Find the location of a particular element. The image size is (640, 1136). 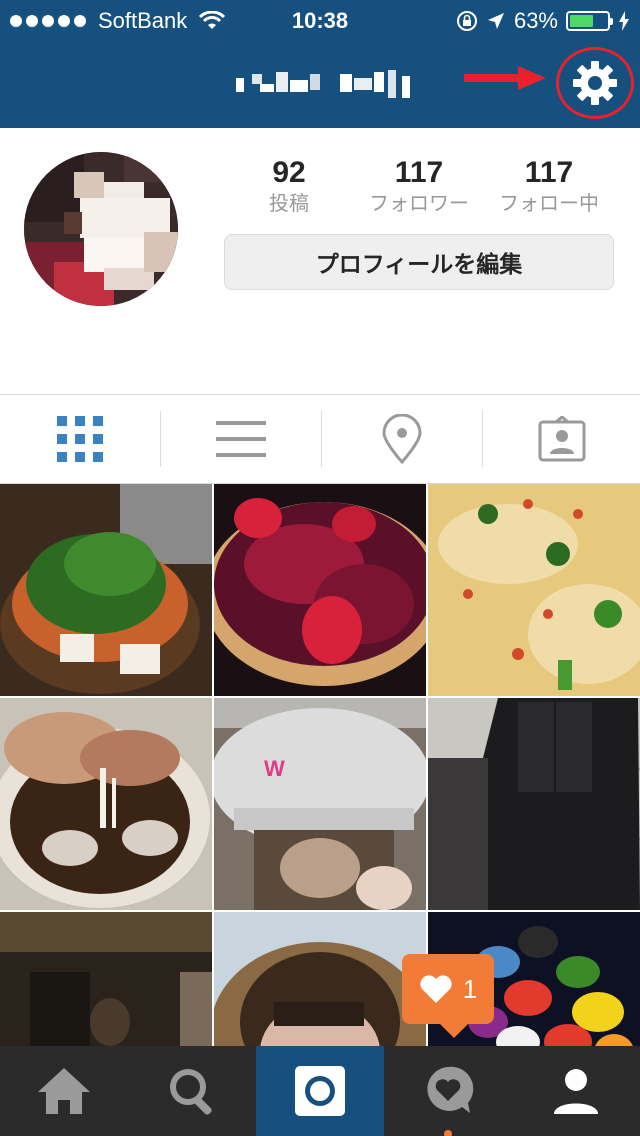

heart-icon is located at coordinates (436, 989).